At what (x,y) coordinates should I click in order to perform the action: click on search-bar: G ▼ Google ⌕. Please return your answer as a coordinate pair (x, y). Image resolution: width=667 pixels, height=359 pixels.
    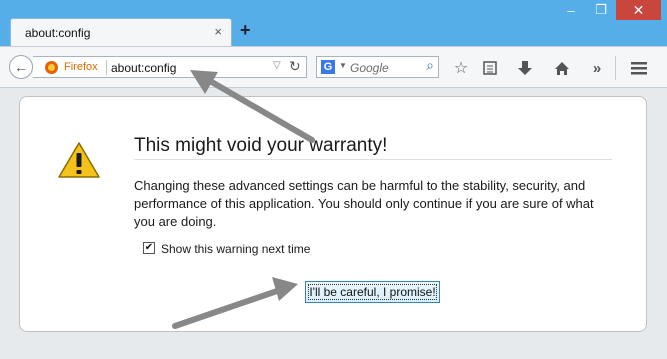
    Looking at the image, I should click on (377, 67).